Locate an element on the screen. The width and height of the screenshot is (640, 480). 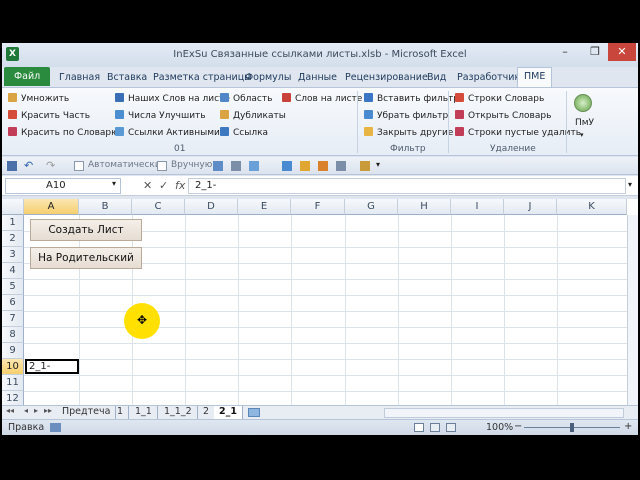
restore-button: ❐ is located at coordinates (595, 52).